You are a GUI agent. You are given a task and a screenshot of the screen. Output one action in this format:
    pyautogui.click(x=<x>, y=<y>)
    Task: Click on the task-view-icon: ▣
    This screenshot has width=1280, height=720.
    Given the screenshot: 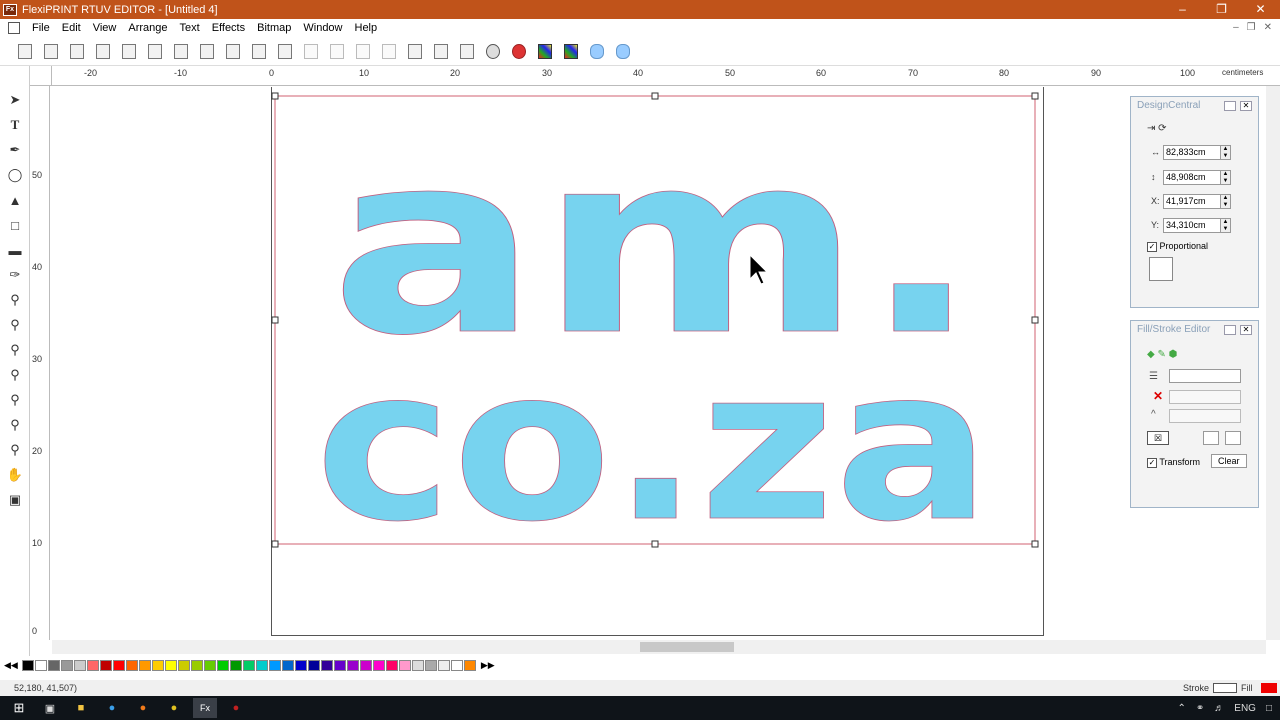 What is the action you would take?
    pyautogui.click(x=50, y=708)
    